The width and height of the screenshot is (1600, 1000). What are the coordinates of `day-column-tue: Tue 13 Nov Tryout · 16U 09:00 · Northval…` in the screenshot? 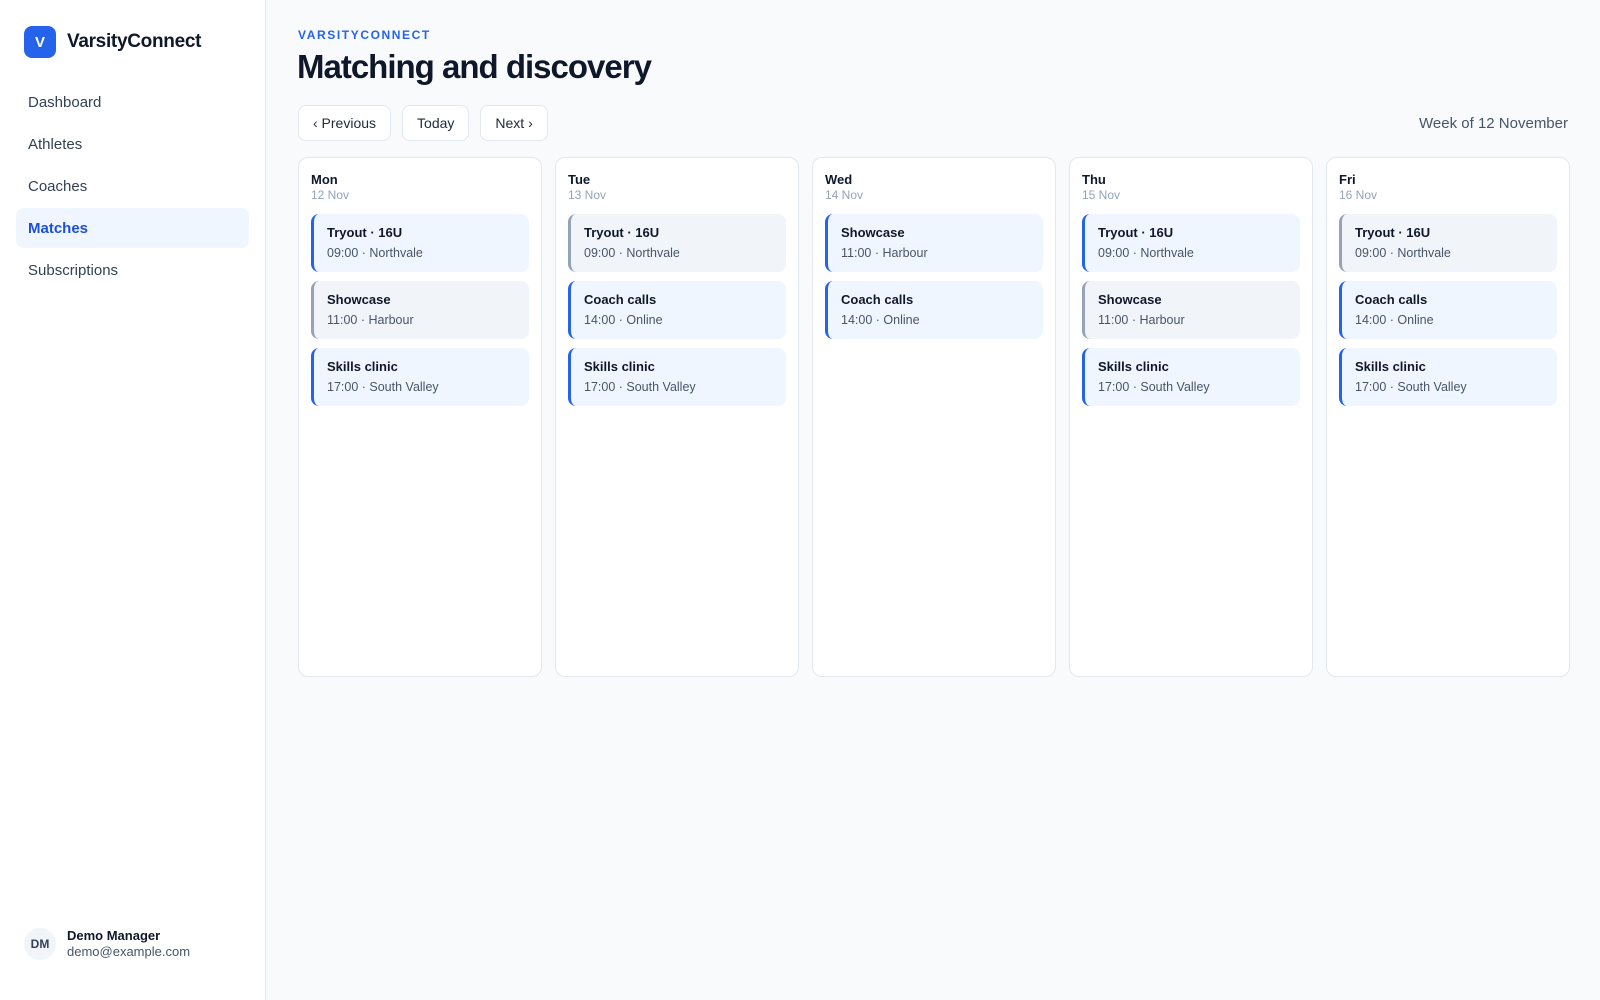 It's located at (677, 417).